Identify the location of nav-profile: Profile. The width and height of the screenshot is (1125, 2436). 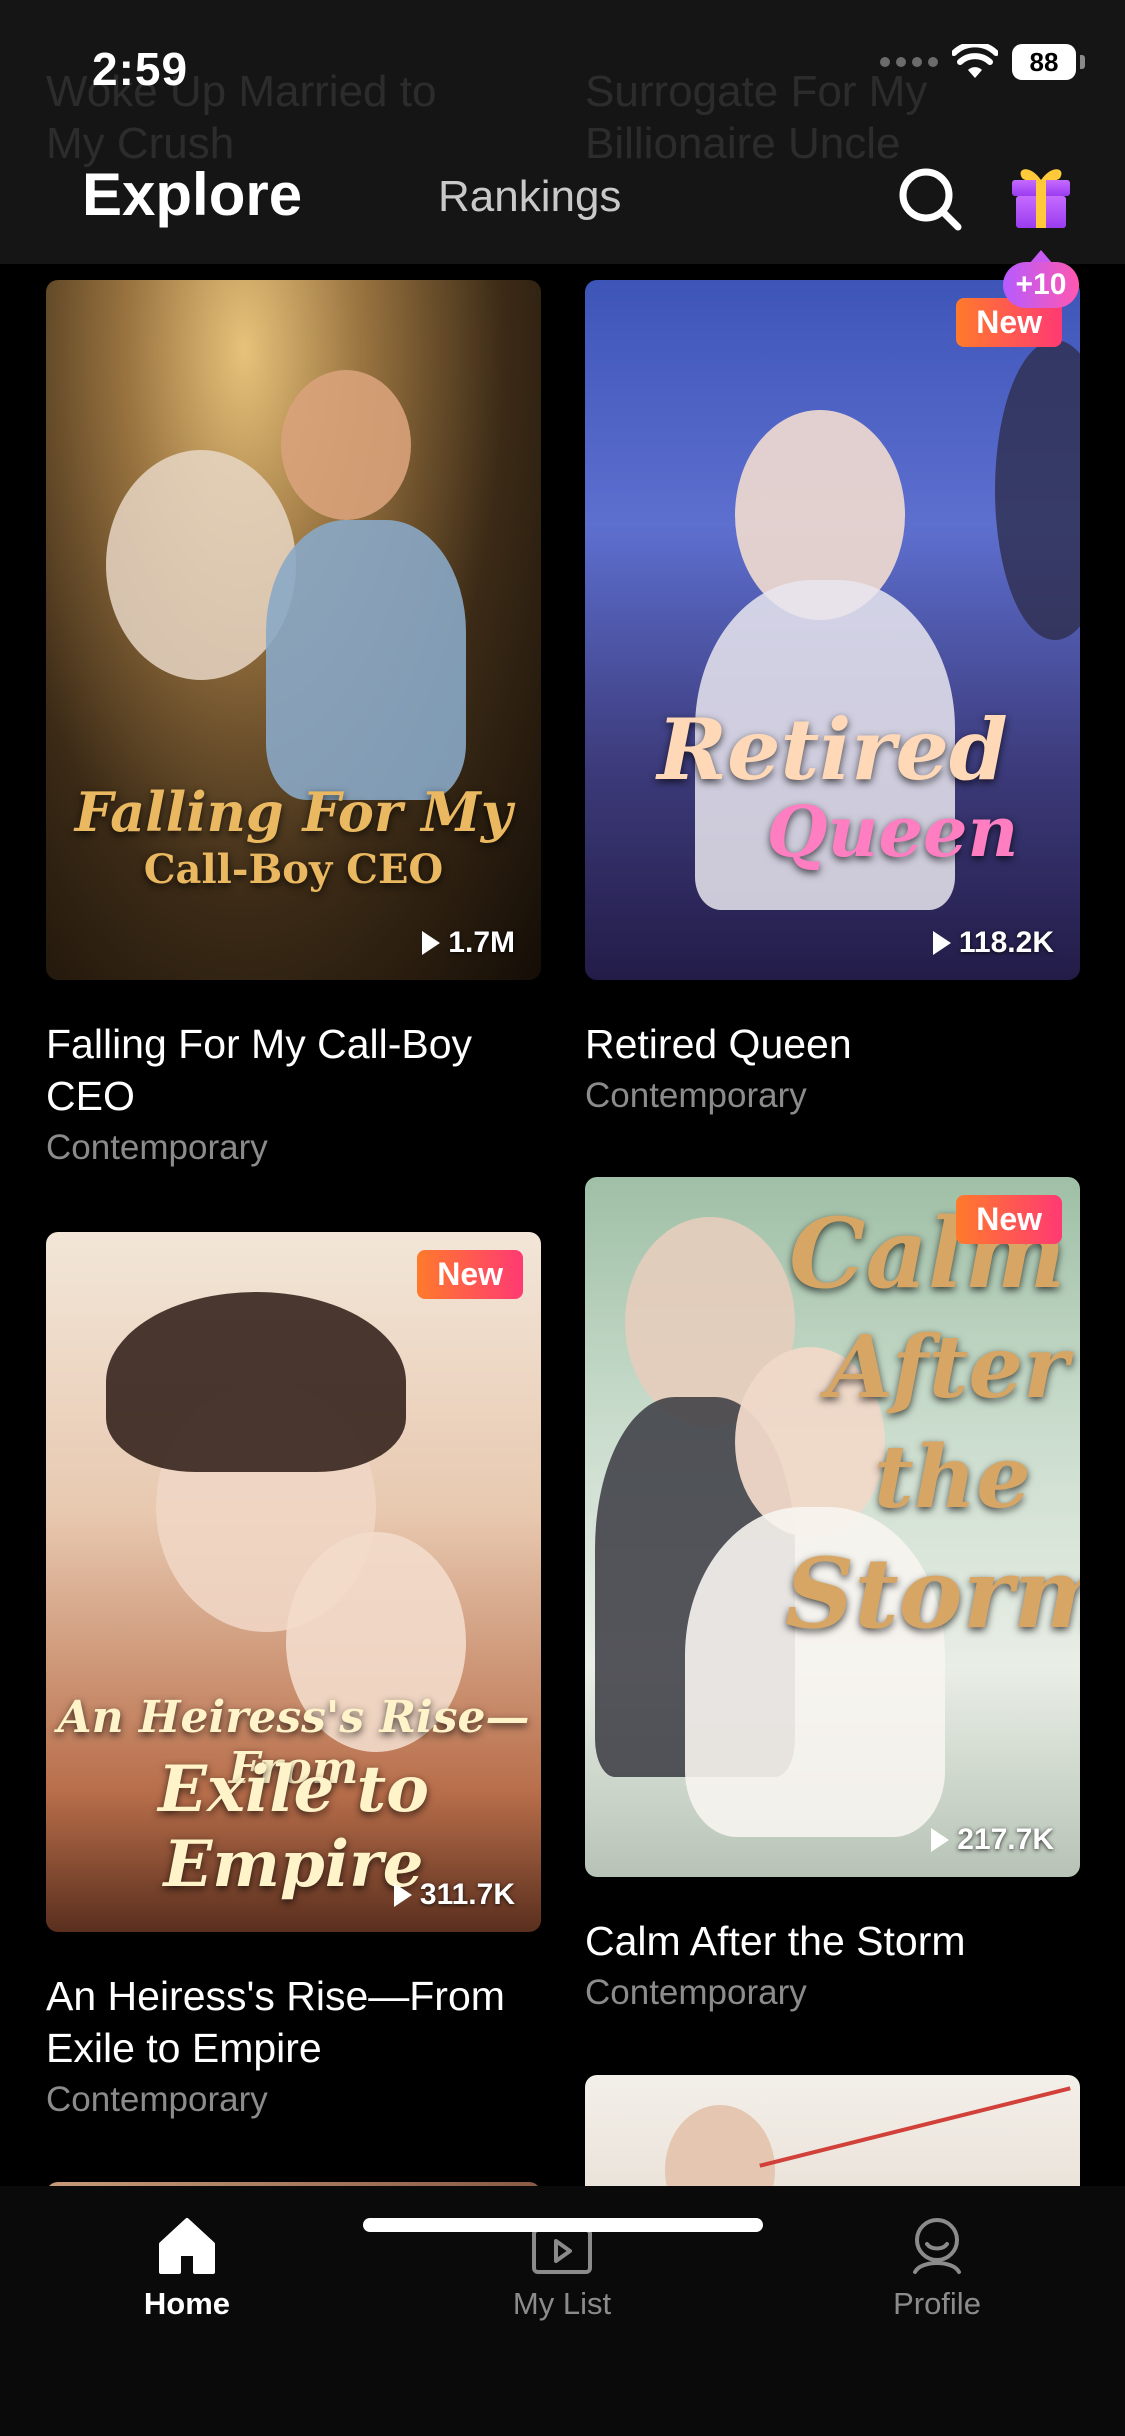
(937, 2269).